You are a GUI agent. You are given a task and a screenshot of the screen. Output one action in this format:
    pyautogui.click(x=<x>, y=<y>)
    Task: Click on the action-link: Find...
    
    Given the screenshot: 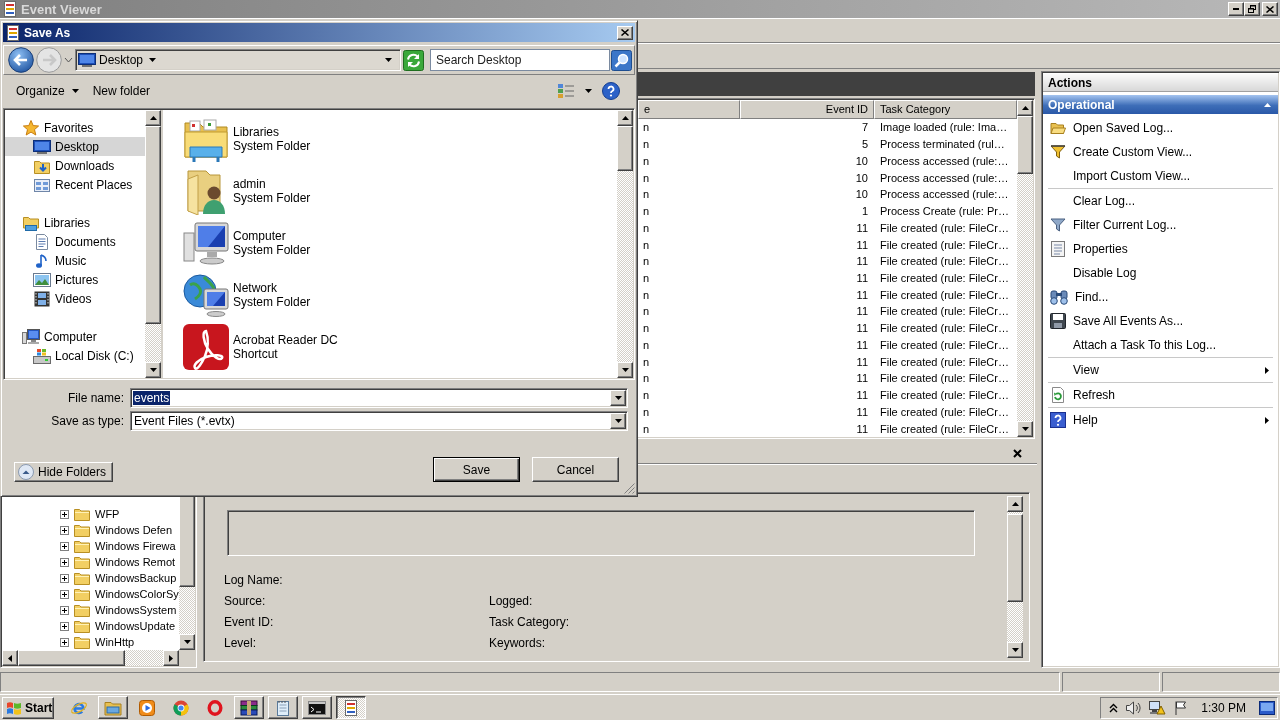 What is the action you would take?
    pyautogui.click(x=1092, y=297)
    